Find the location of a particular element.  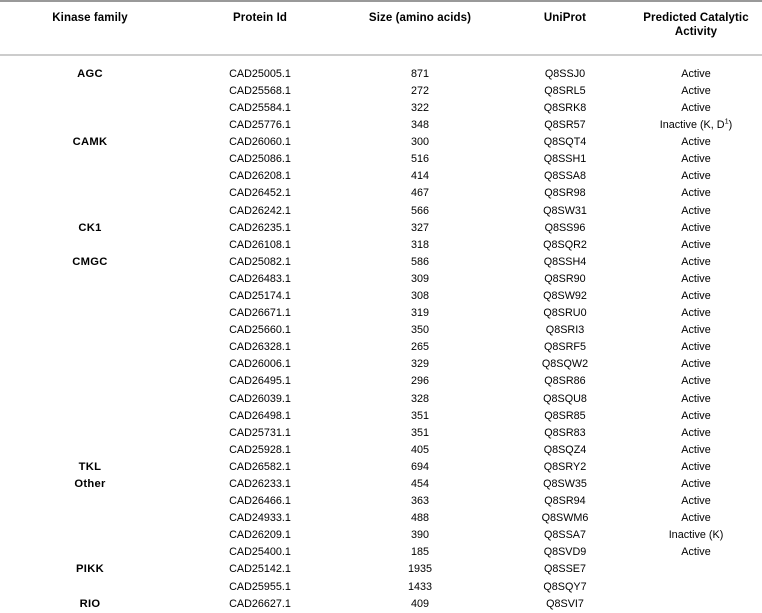

cell-uniprot: Q8SQY7 is located at coordinates (565, 586).